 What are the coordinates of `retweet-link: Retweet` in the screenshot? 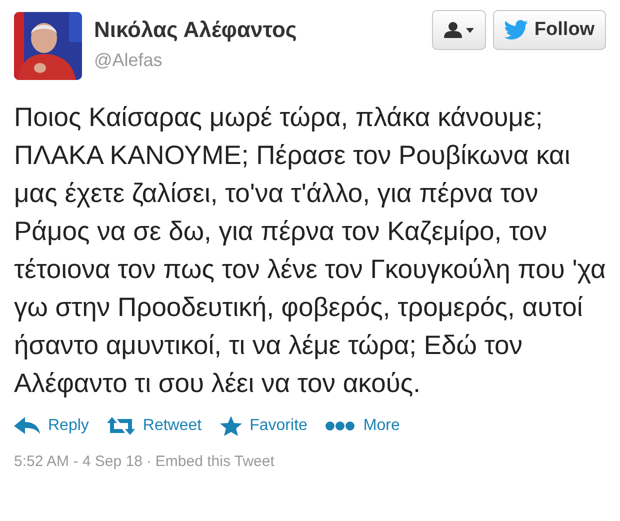 It's located at (154, 426).